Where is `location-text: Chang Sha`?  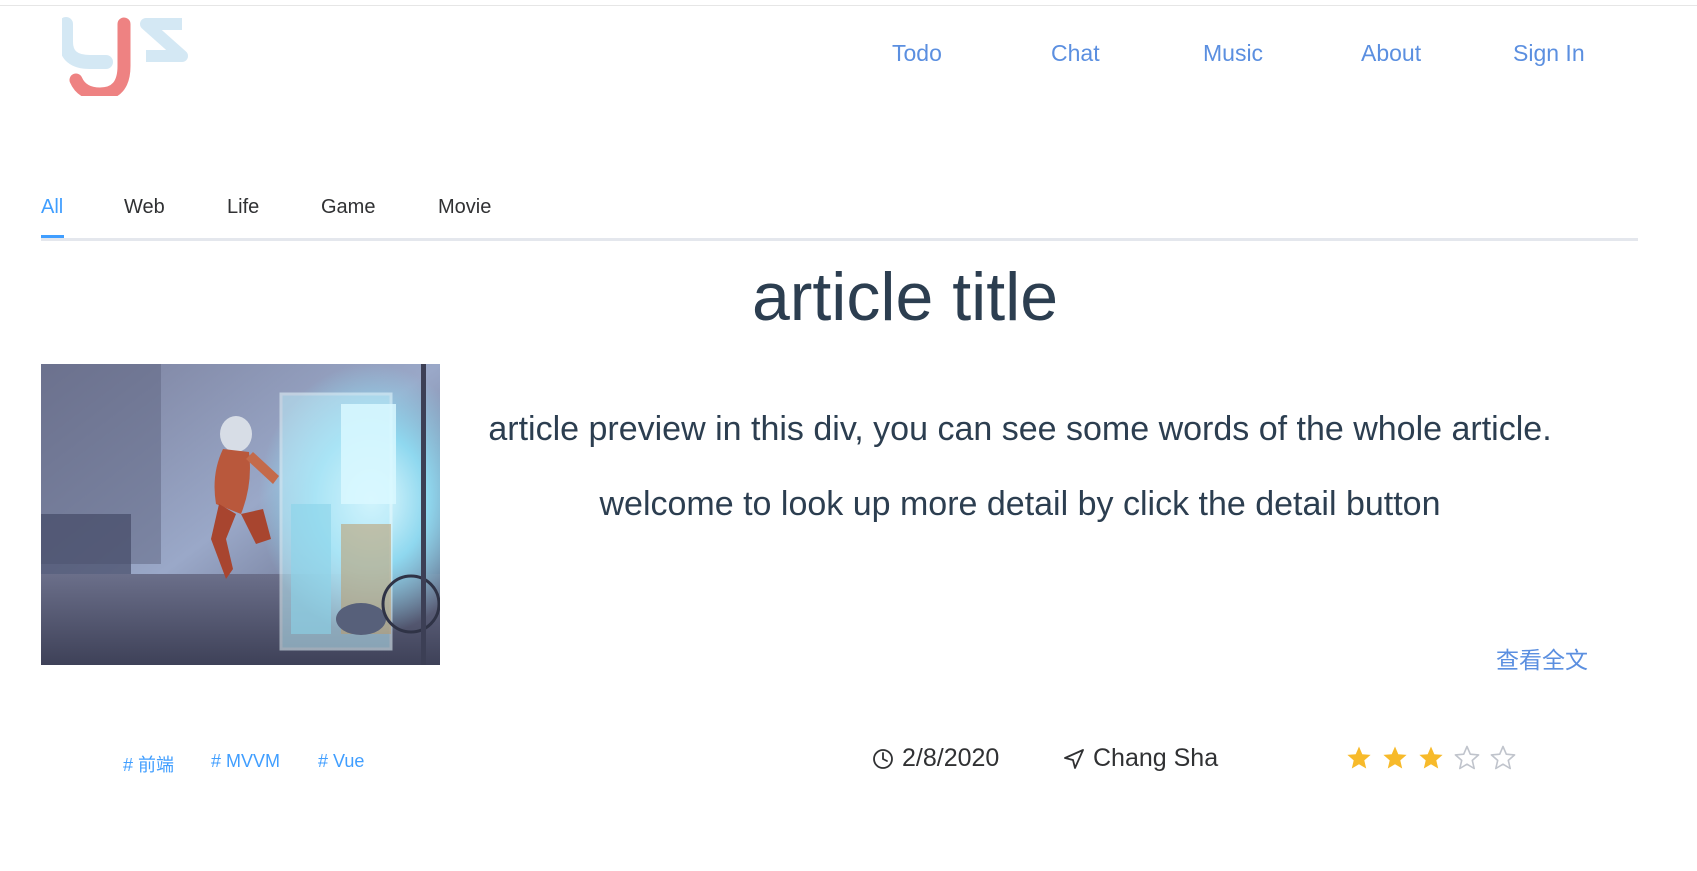
location-text: Chang Sha is located at coordinates (1156, 758).